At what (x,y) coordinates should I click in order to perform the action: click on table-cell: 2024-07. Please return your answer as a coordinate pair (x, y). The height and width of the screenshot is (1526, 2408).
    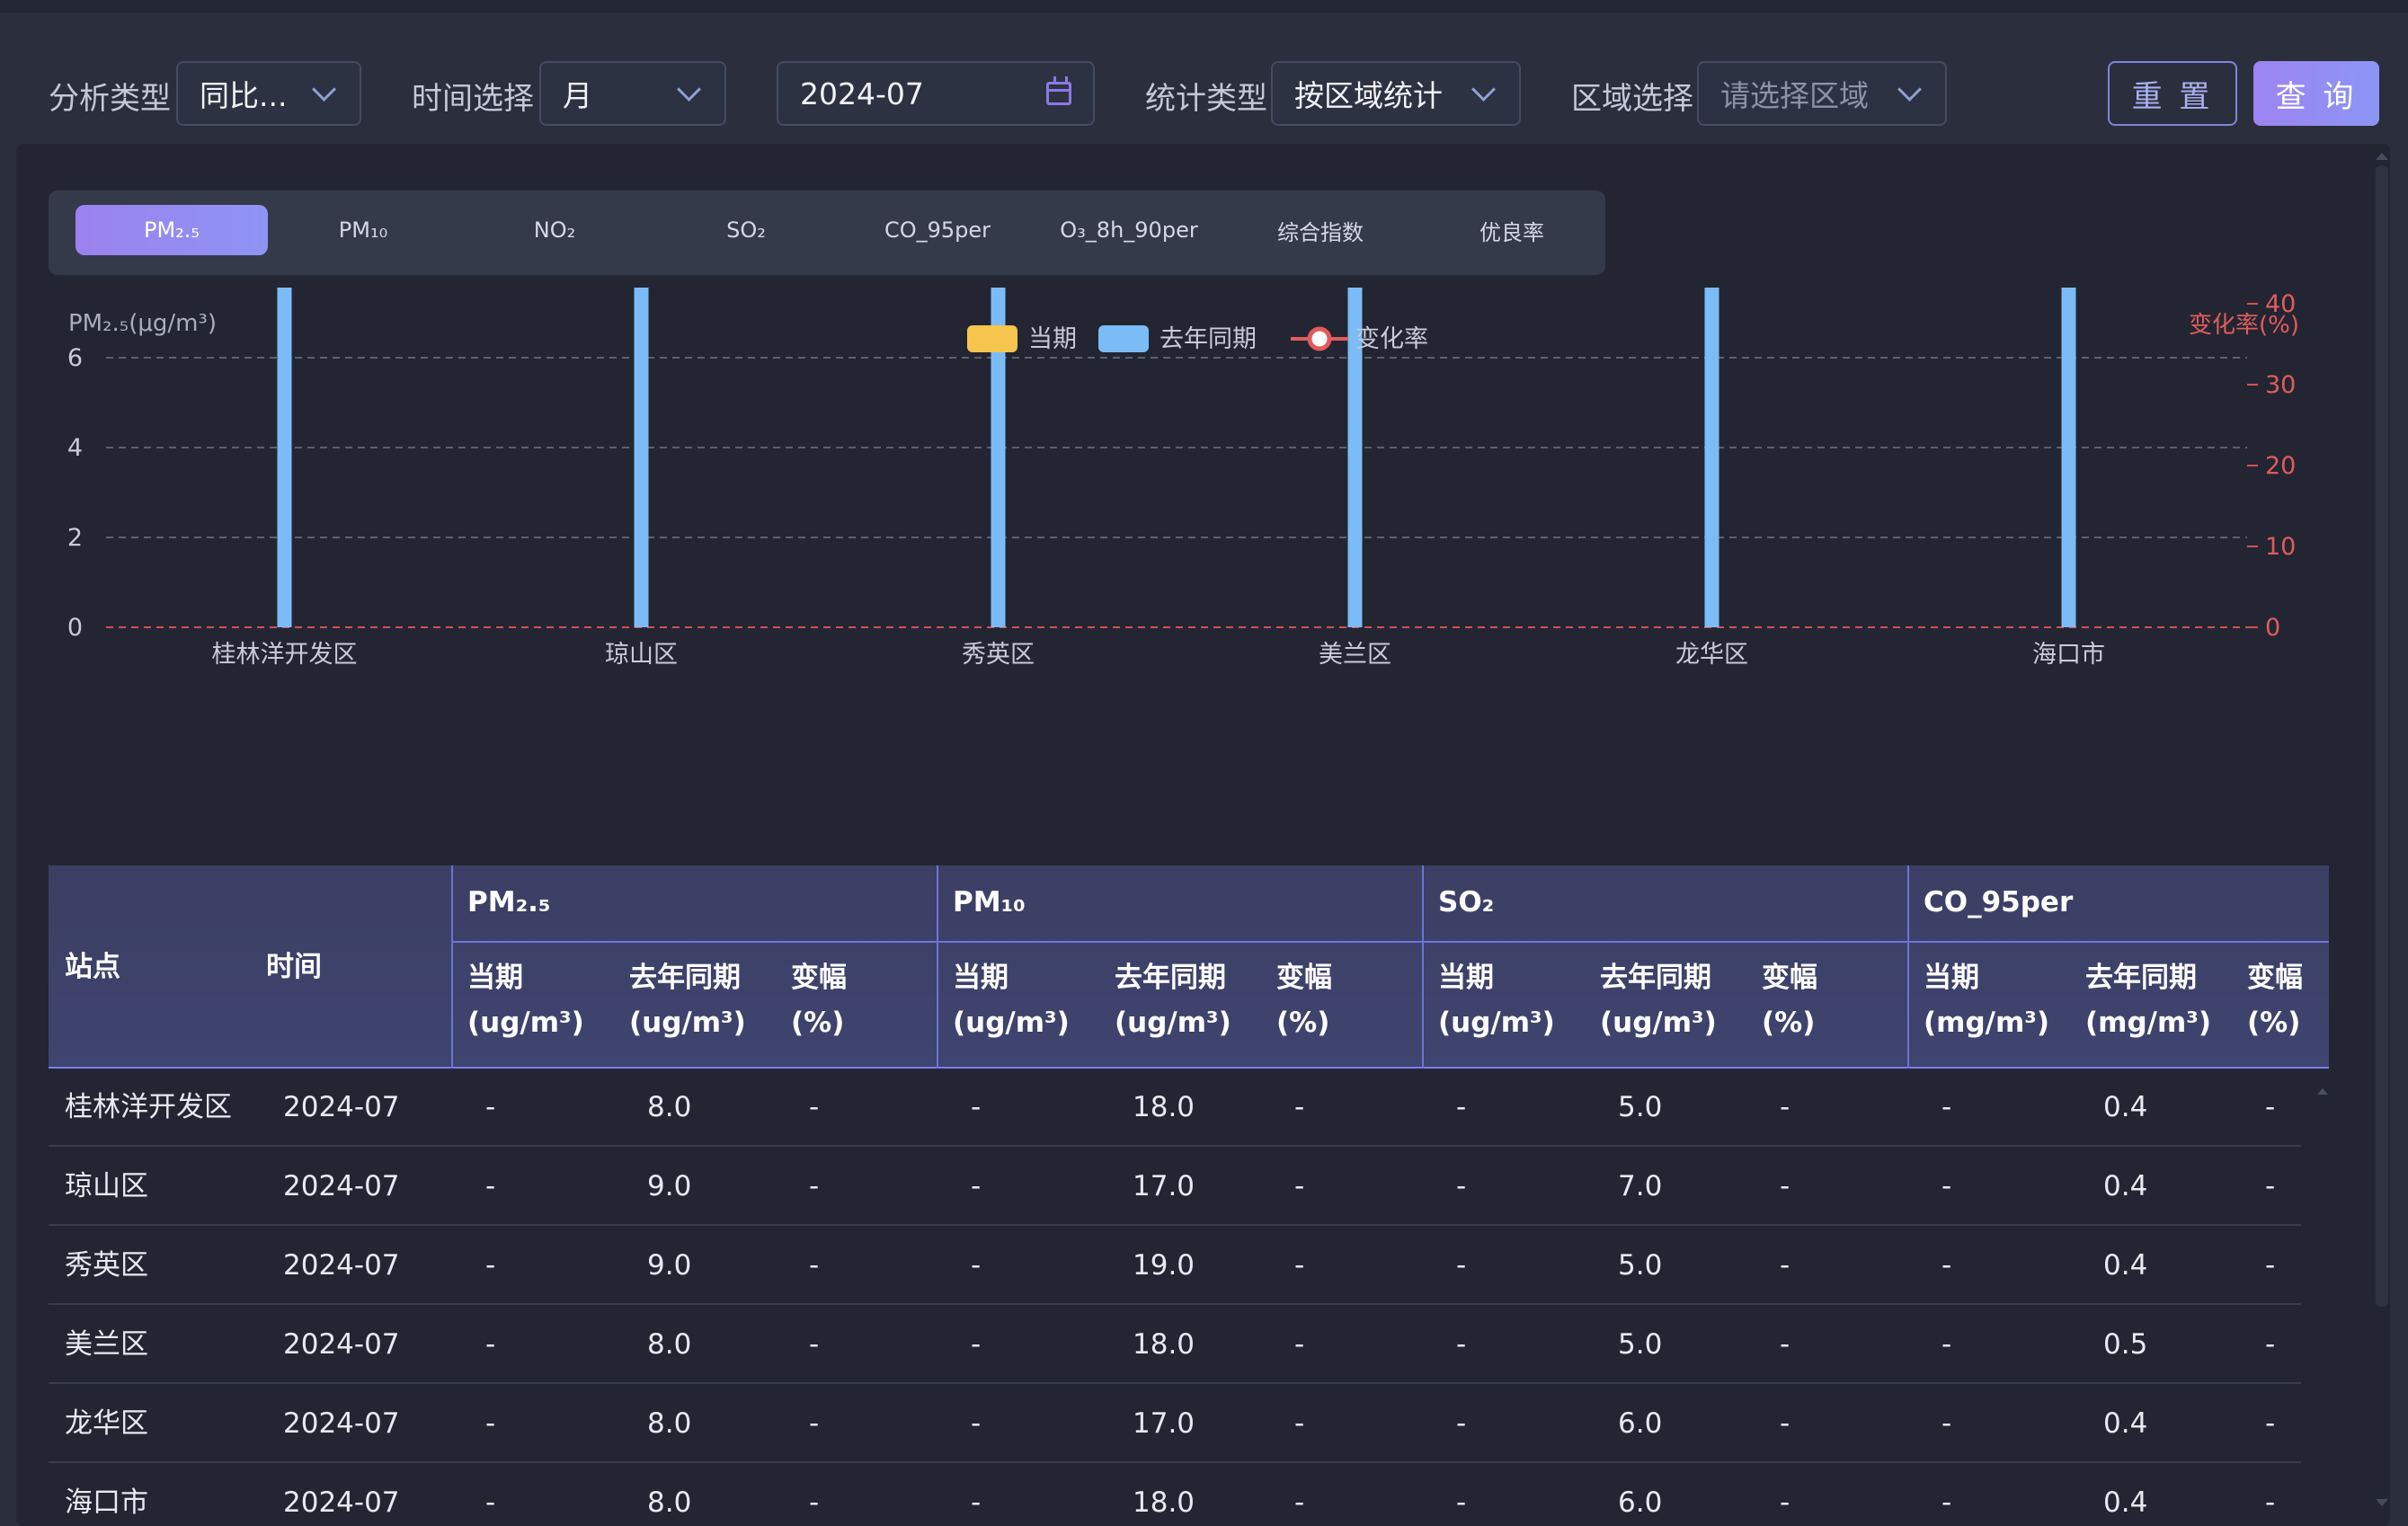
    Looking at the image, I should click on (341, 1107).